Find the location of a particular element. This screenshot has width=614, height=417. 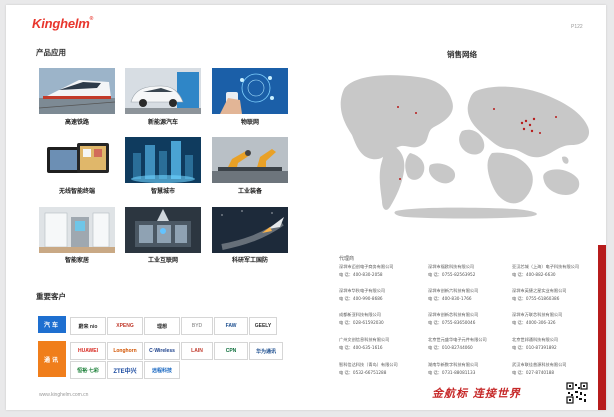

agent-name: 武汉市联佳普源科技有限公司 is located at coordinates (539, 364).